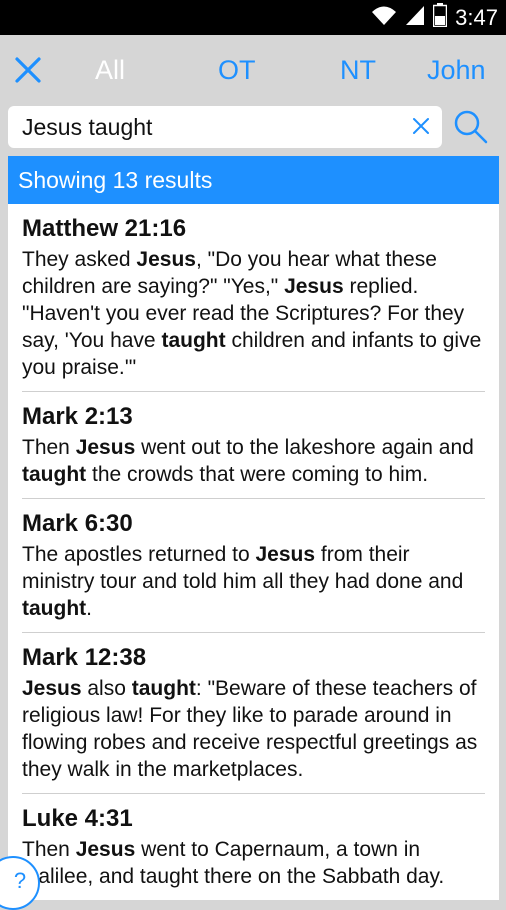 The height and width of the screenshot is (910, 506). What do you see at coordinates (212, 127) in the screenshot?
I see `search-input` at bounding box center [212, 127].